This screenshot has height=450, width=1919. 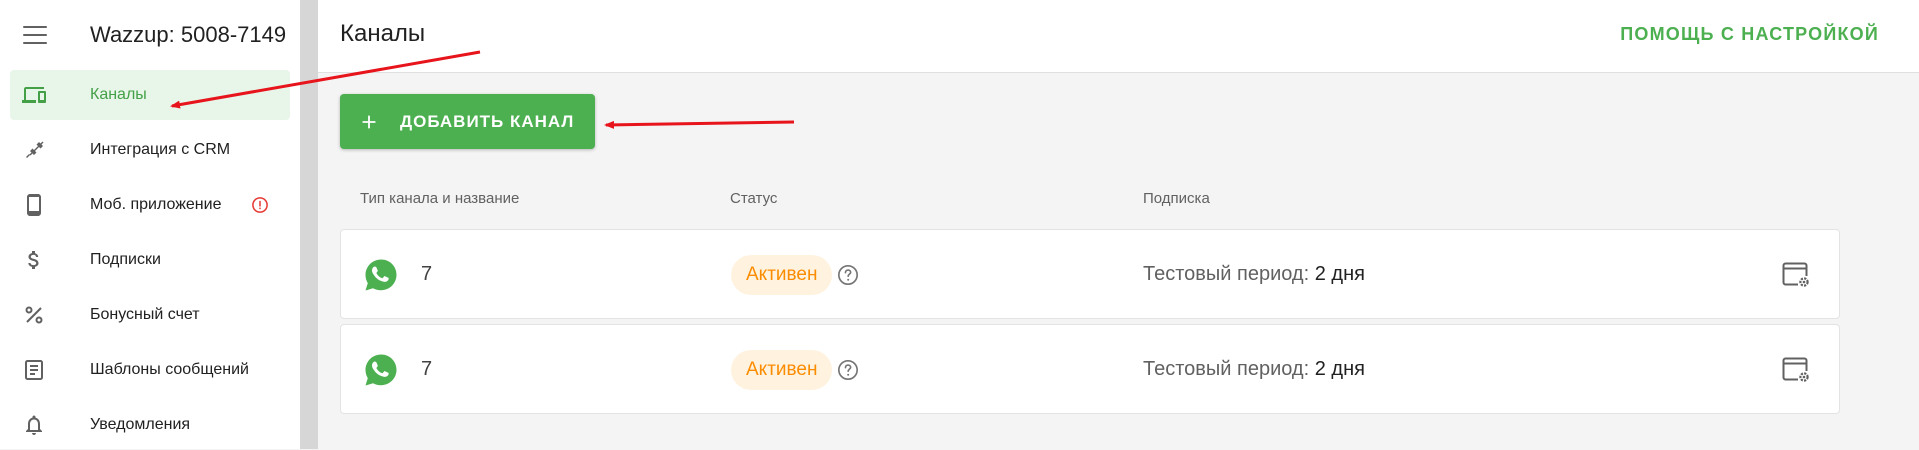 I want to click on plus-icon, so click(x=369, y=121).